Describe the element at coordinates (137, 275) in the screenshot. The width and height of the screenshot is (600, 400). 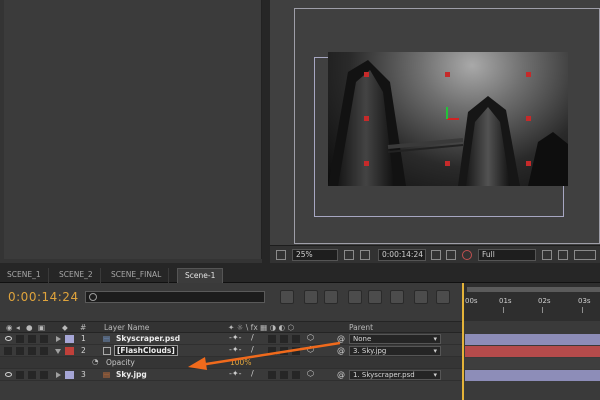
I see `tab-scene-final: SCENE_FINAL` at that location.